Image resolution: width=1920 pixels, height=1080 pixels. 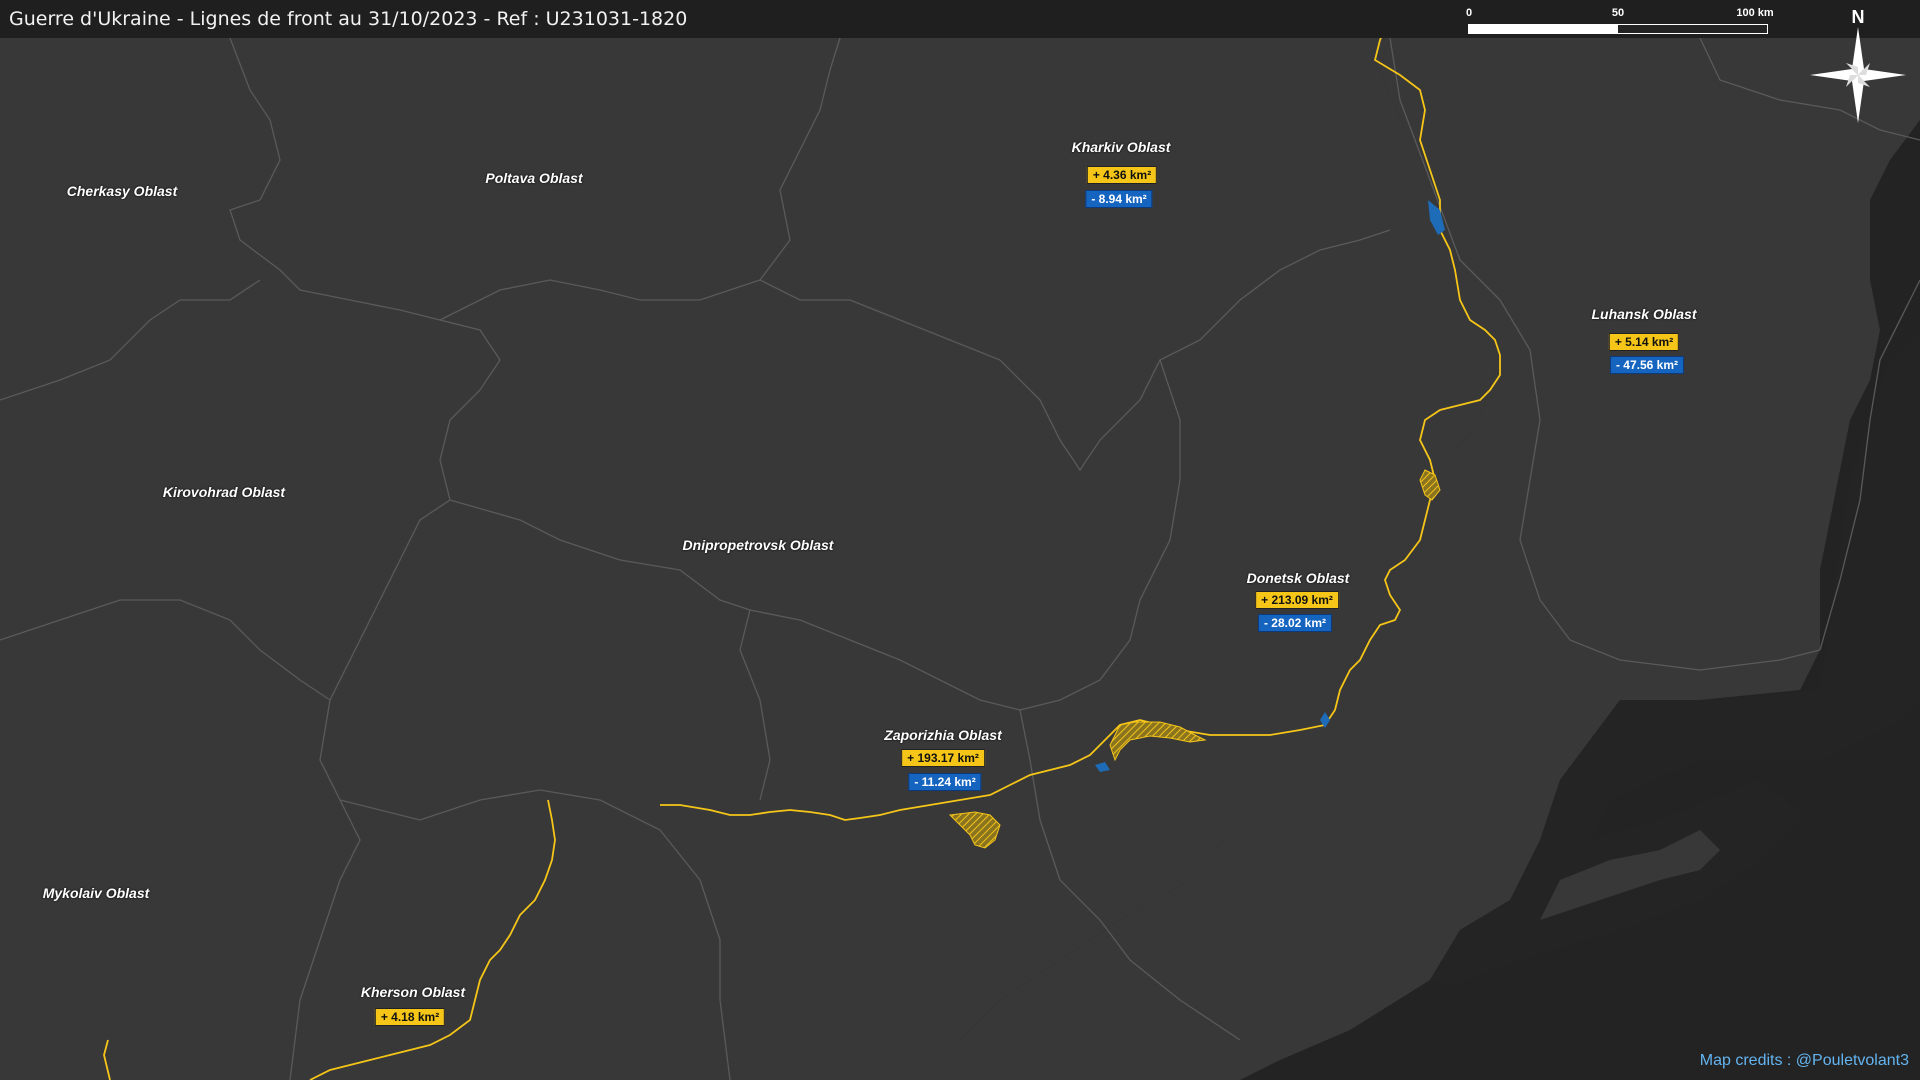 What do you see at coordinates (1295, 623) in the screenshot?
I see `loss-badge-donetsk: - 28.02 km²` at bounding box center [1295, 623].